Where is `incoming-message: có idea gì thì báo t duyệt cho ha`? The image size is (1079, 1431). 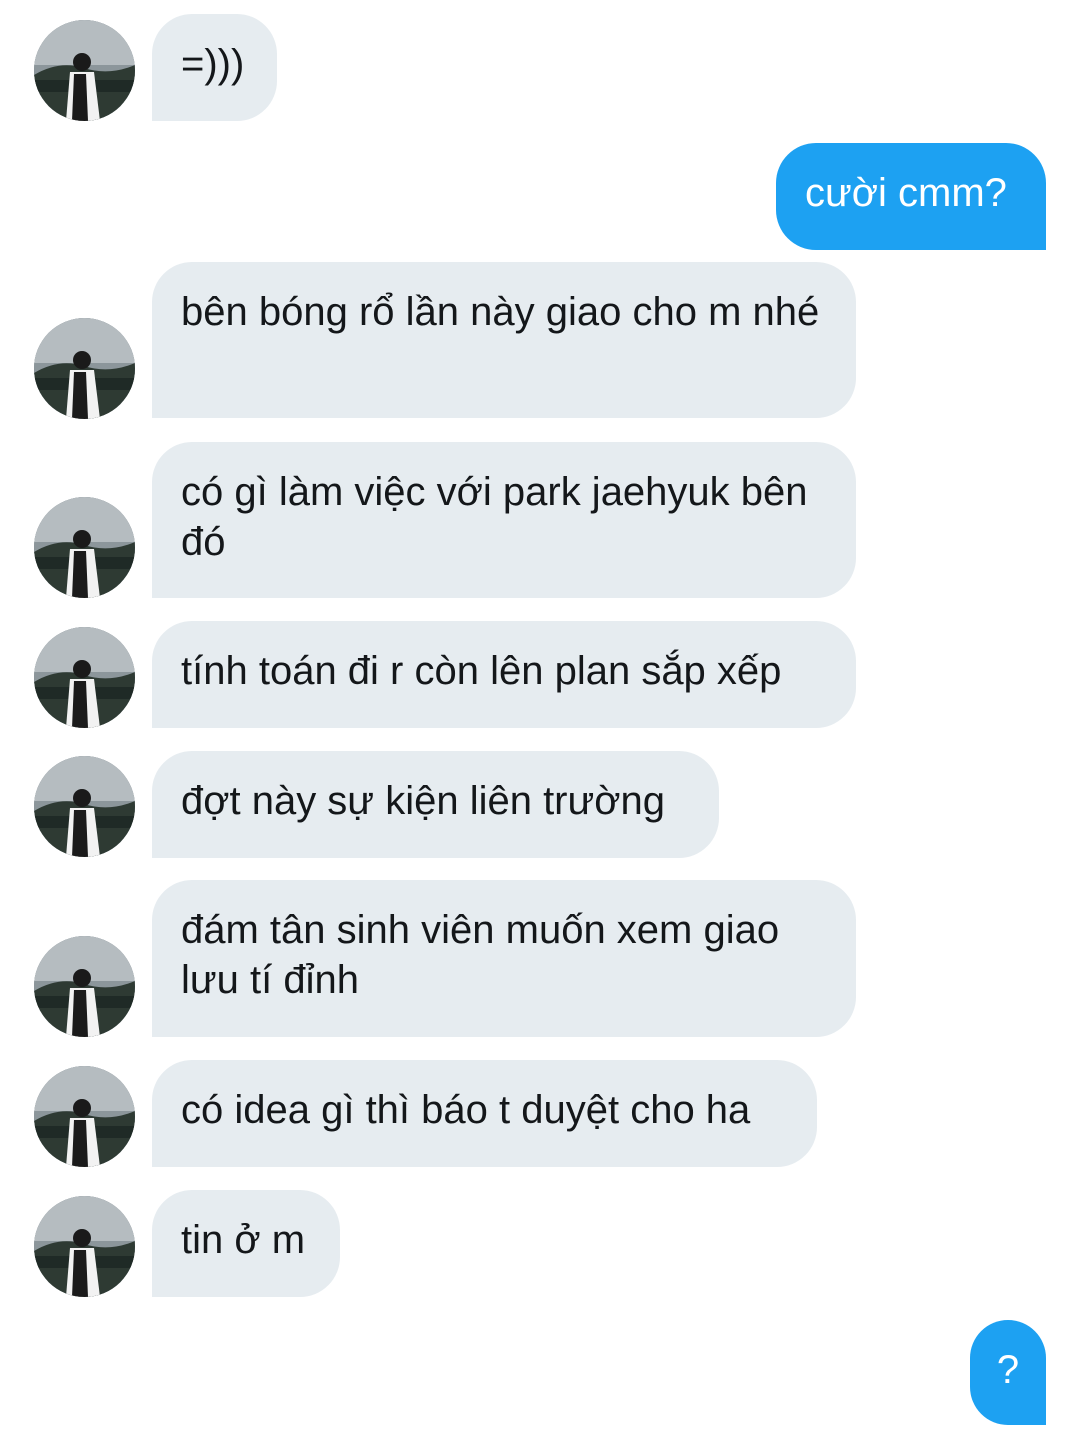 incoming-message: có idea gì thì báo t duyệt cho ha is located at coordinates (484, 1113).